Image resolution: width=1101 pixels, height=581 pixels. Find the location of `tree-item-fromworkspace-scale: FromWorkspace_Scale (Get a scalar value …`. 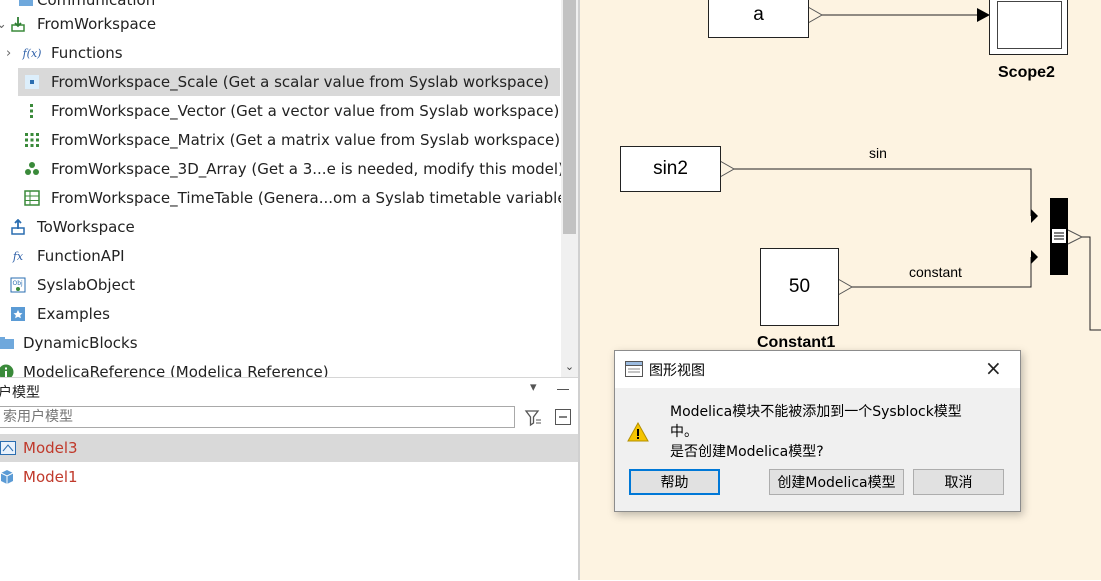

tree-item-fromworkspace-scale: FromWorkspace_Scale (Get a scalar value … is located at coordinates (289, 82).